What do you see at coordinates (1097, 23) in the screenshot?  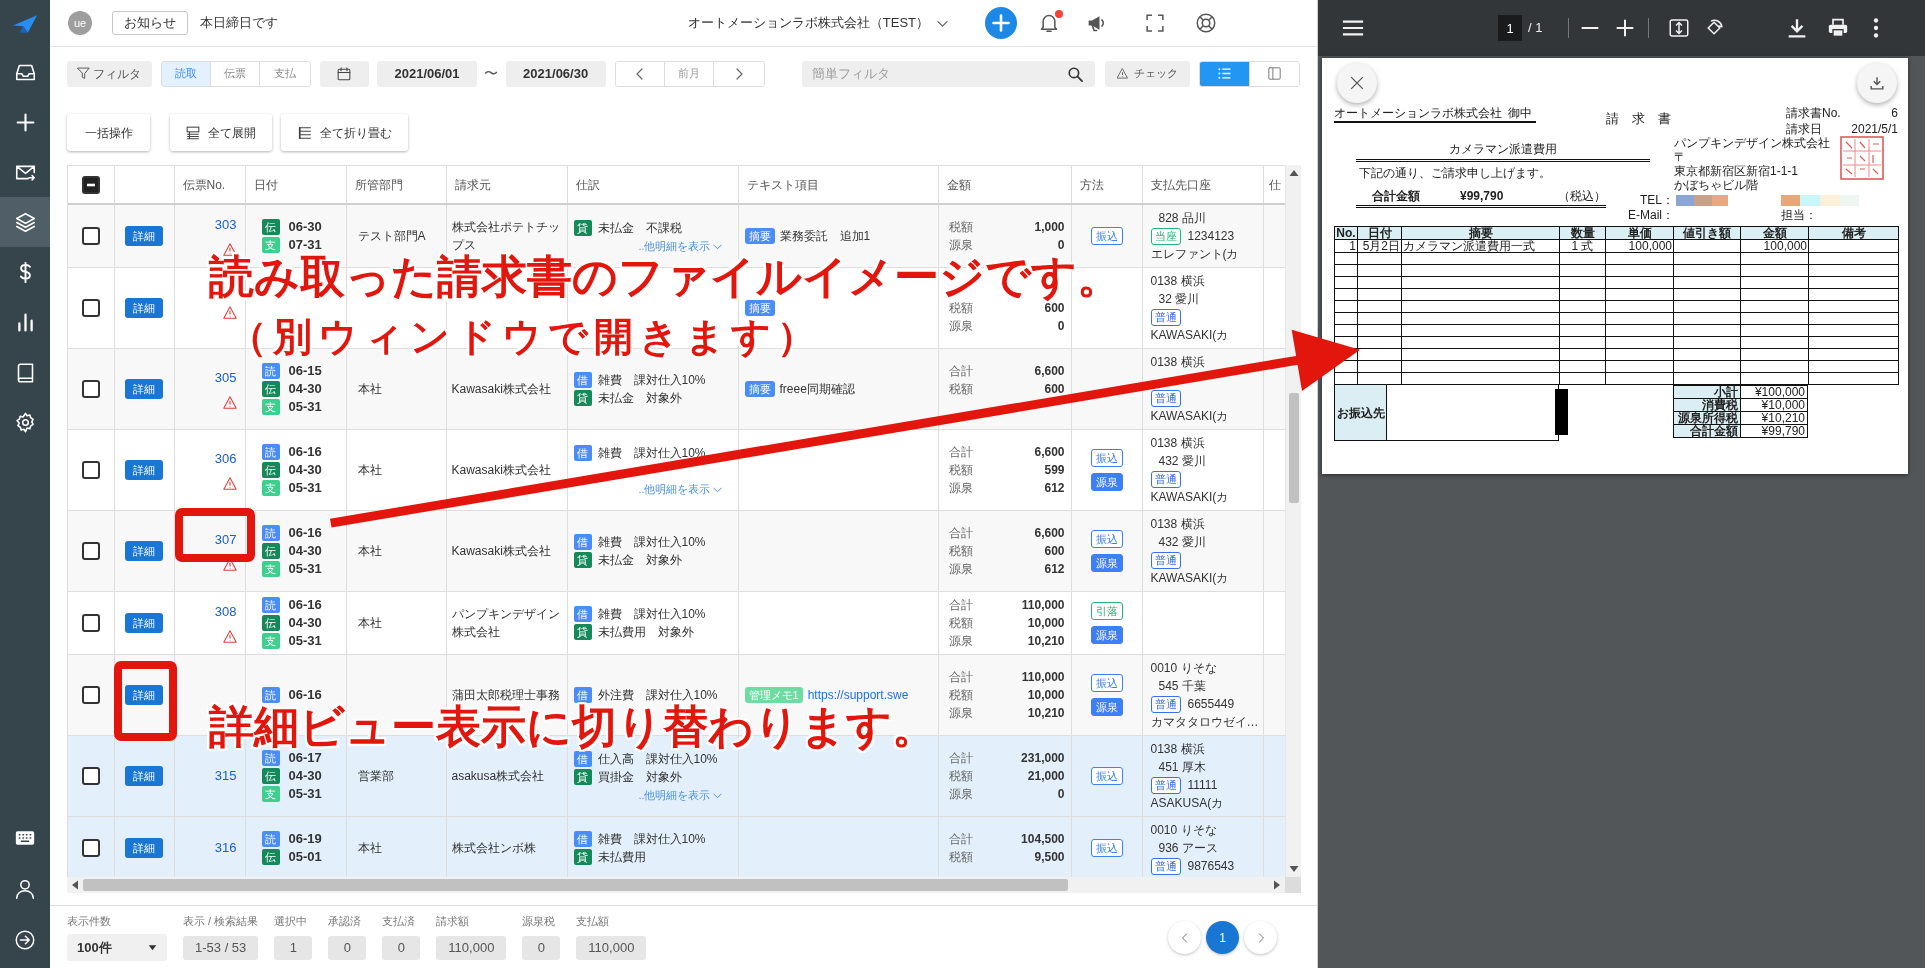 I see `megaphone-icon` at bounding box center [1097, 23].